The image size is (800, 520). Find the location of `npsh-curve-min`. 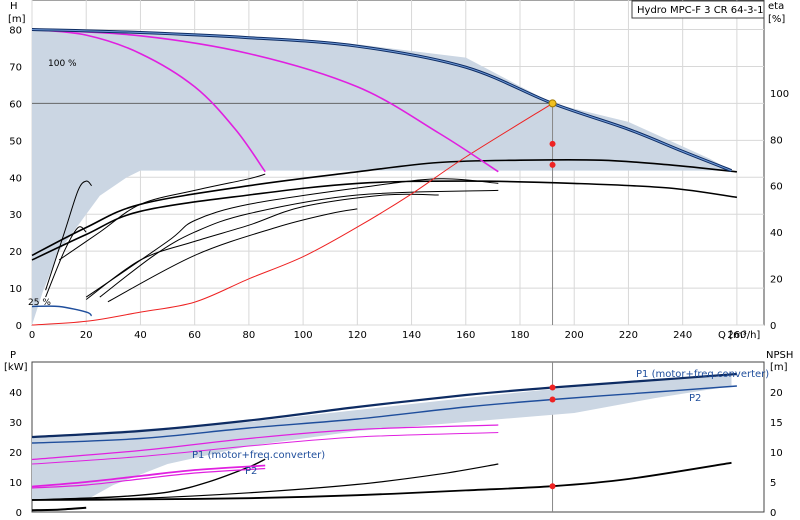

npsh-curve-min is located at coordinates (59, 509).